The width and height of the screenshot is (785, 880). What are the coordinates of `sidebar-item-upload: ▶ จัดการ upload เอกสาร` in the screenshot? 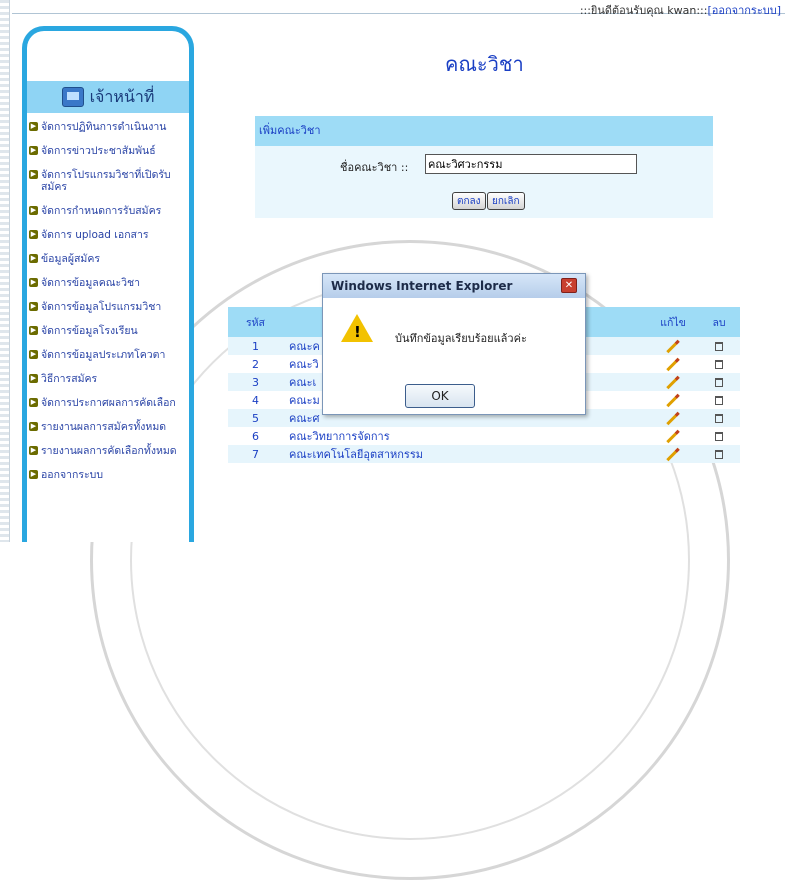 It's located at (108, 235).